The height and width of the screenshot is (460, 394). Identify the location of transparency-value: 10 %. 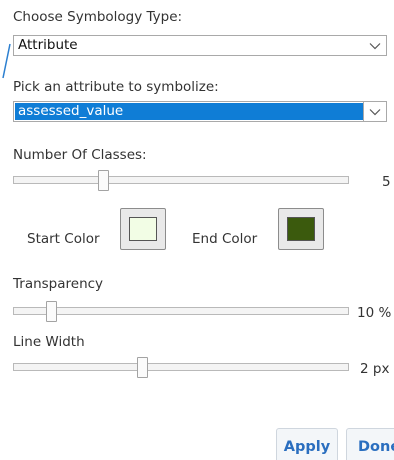
(374, 313).